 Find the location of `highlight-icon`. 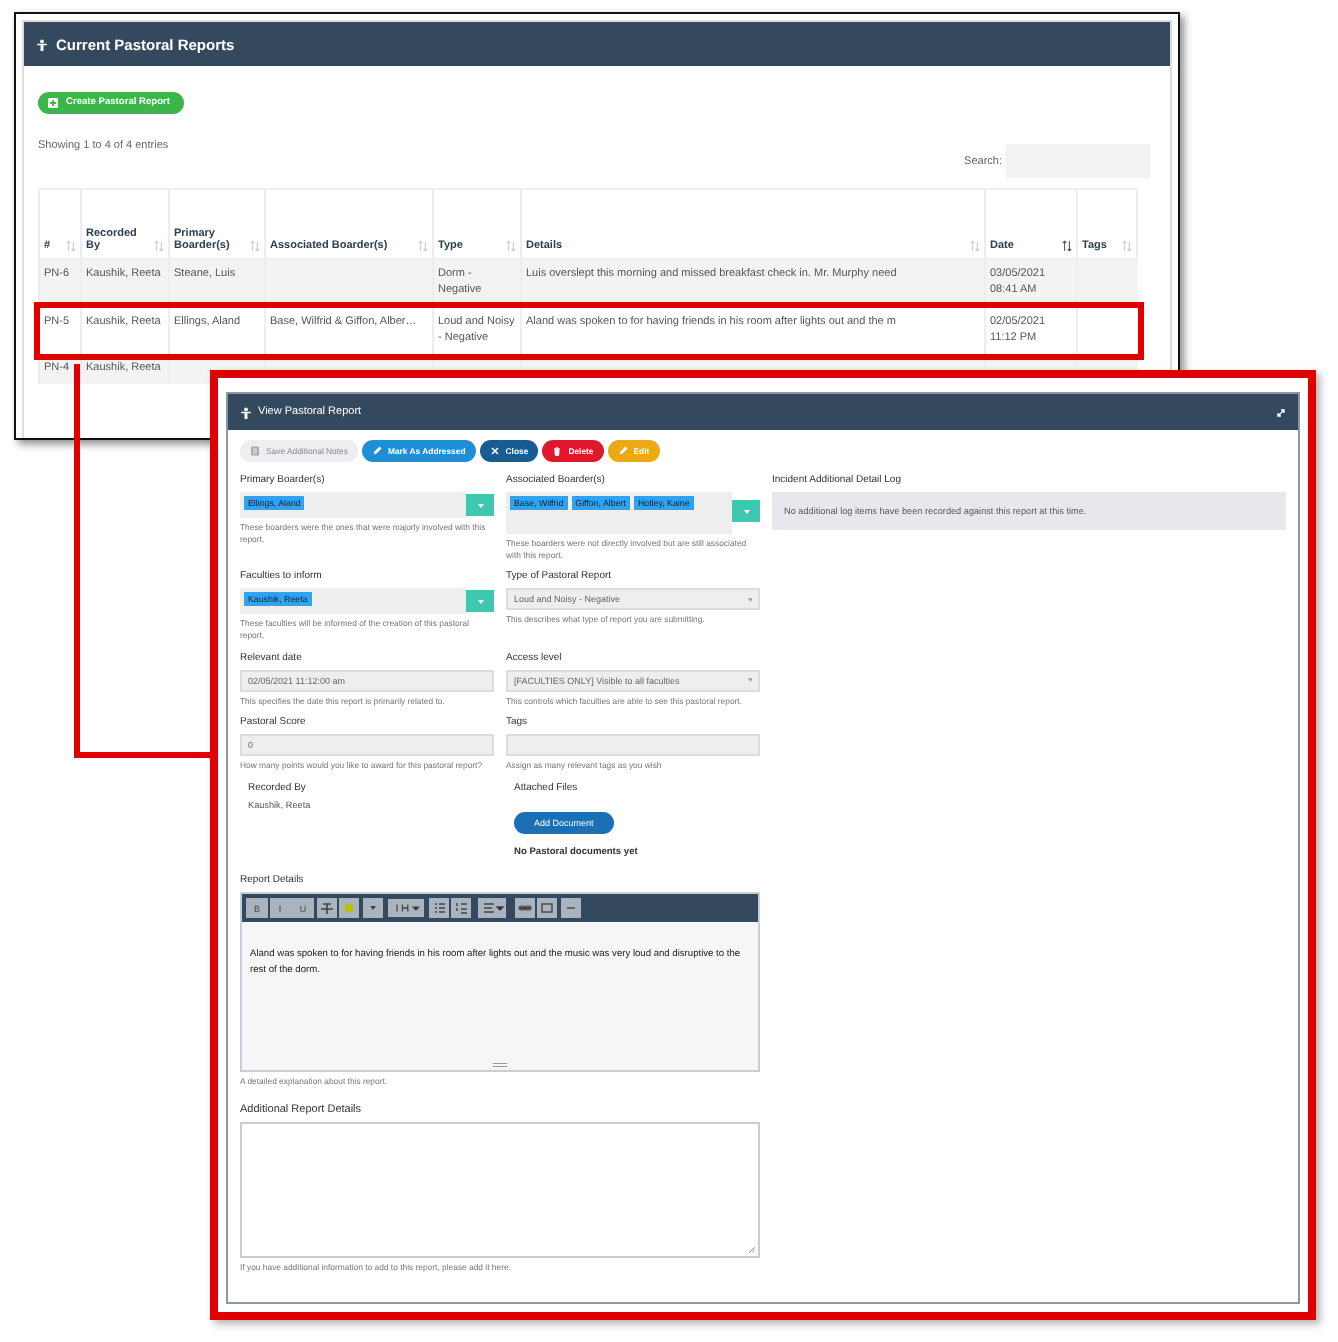

highlight-icon is located at coordinates (349, 908).